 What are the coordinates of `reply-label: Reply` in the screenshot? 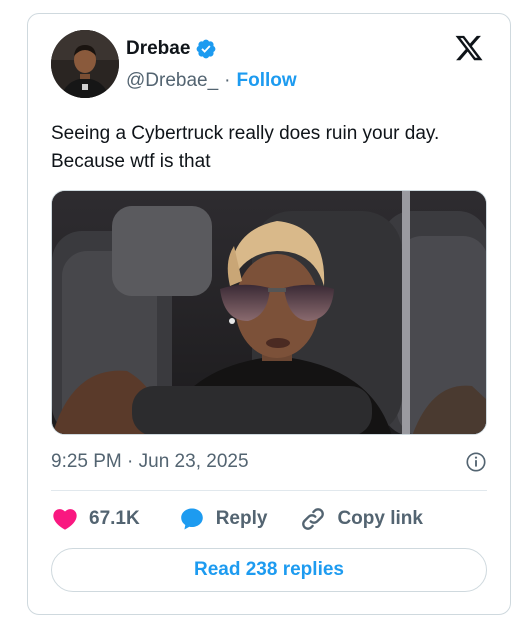 It's located at (241, 518).